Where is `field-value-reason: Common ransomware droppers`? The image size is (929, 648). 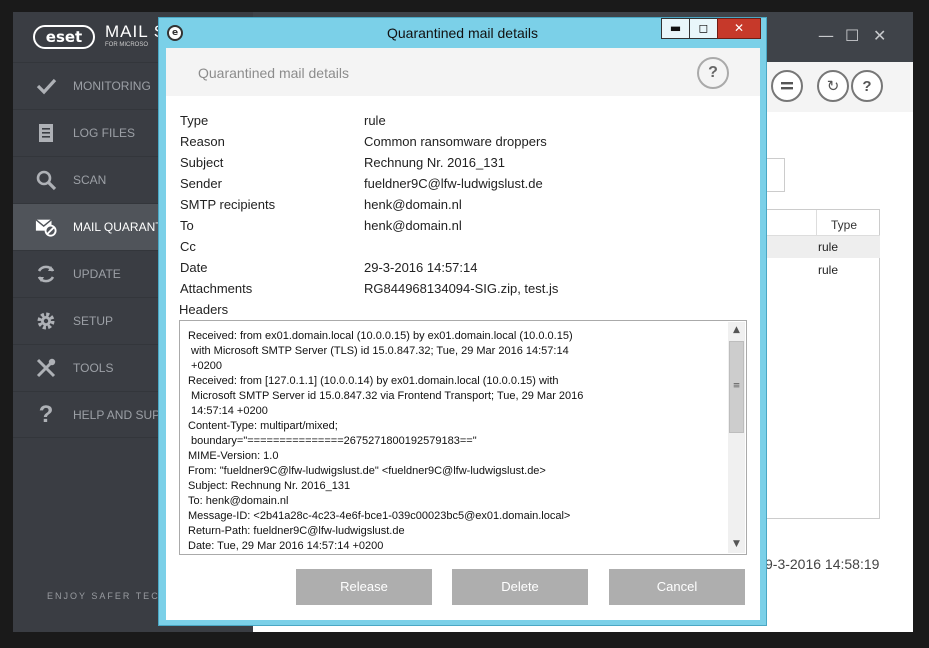 field-value-reason: Common ransomware droppers is located at coordinates (455, 141).